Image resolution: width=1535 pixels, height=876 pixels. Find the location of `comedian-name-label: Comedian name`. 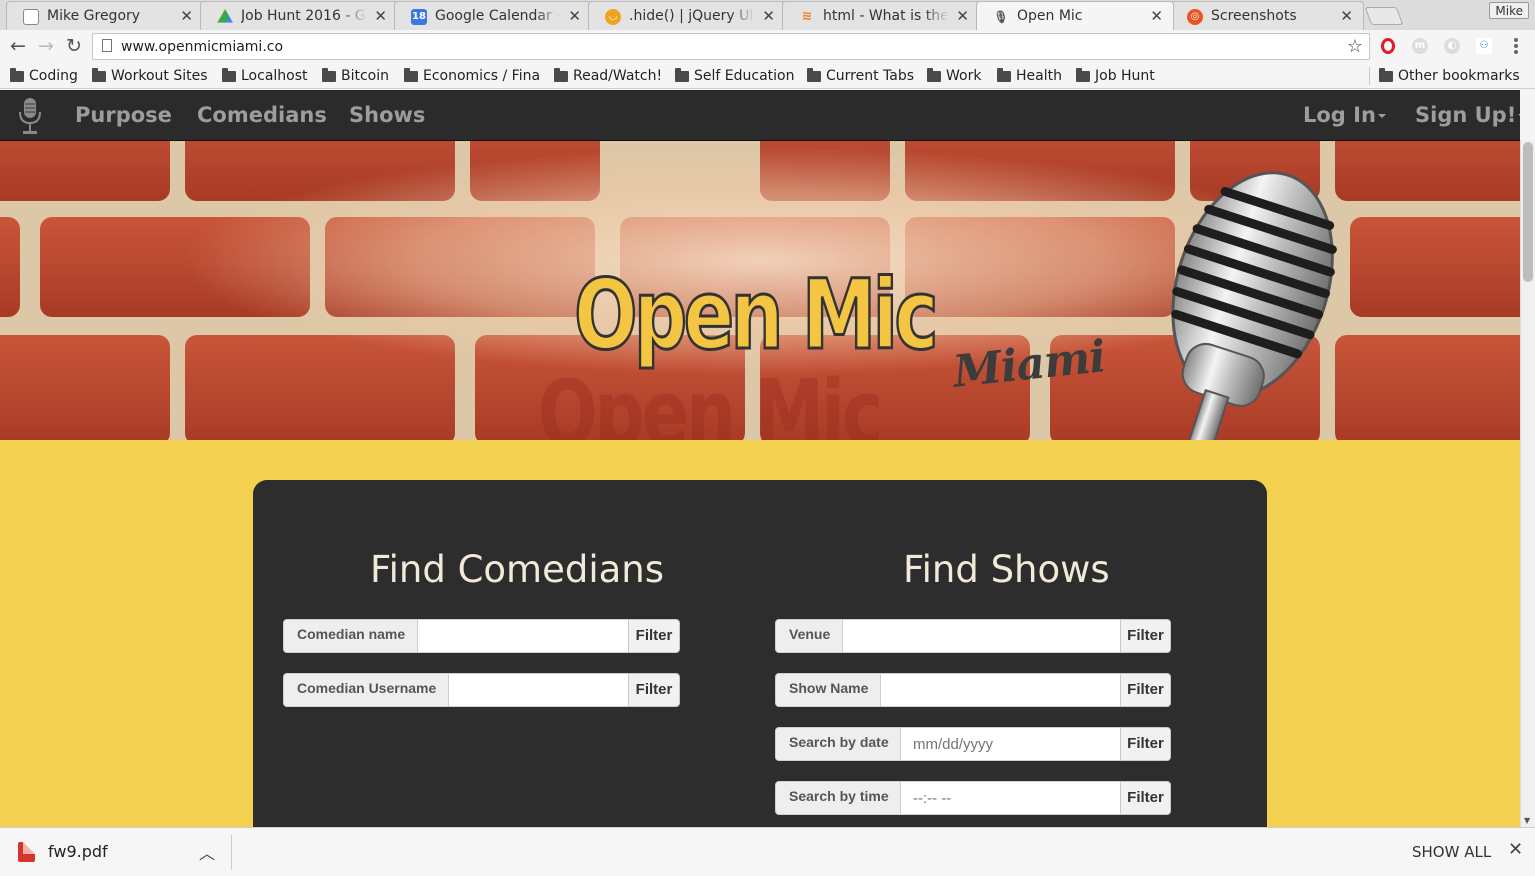

comedian-name-label: Comedian name is located at coordinates (350, 636).